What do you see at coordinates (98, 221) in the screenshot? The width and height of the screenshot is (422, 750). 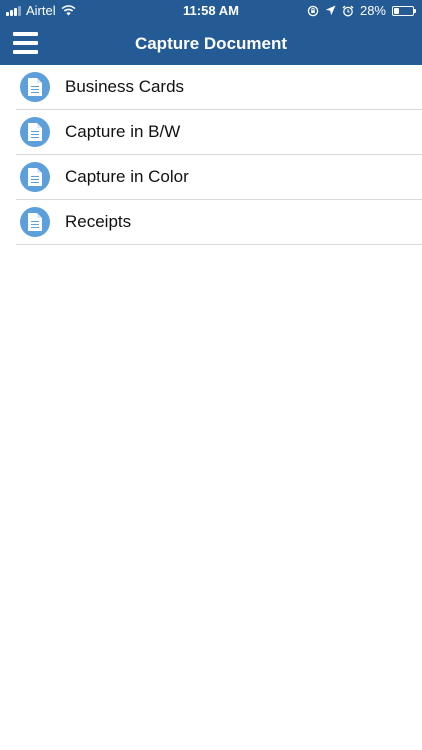 I see `list-item-label: Receipts` at bounding box center [98, 221].